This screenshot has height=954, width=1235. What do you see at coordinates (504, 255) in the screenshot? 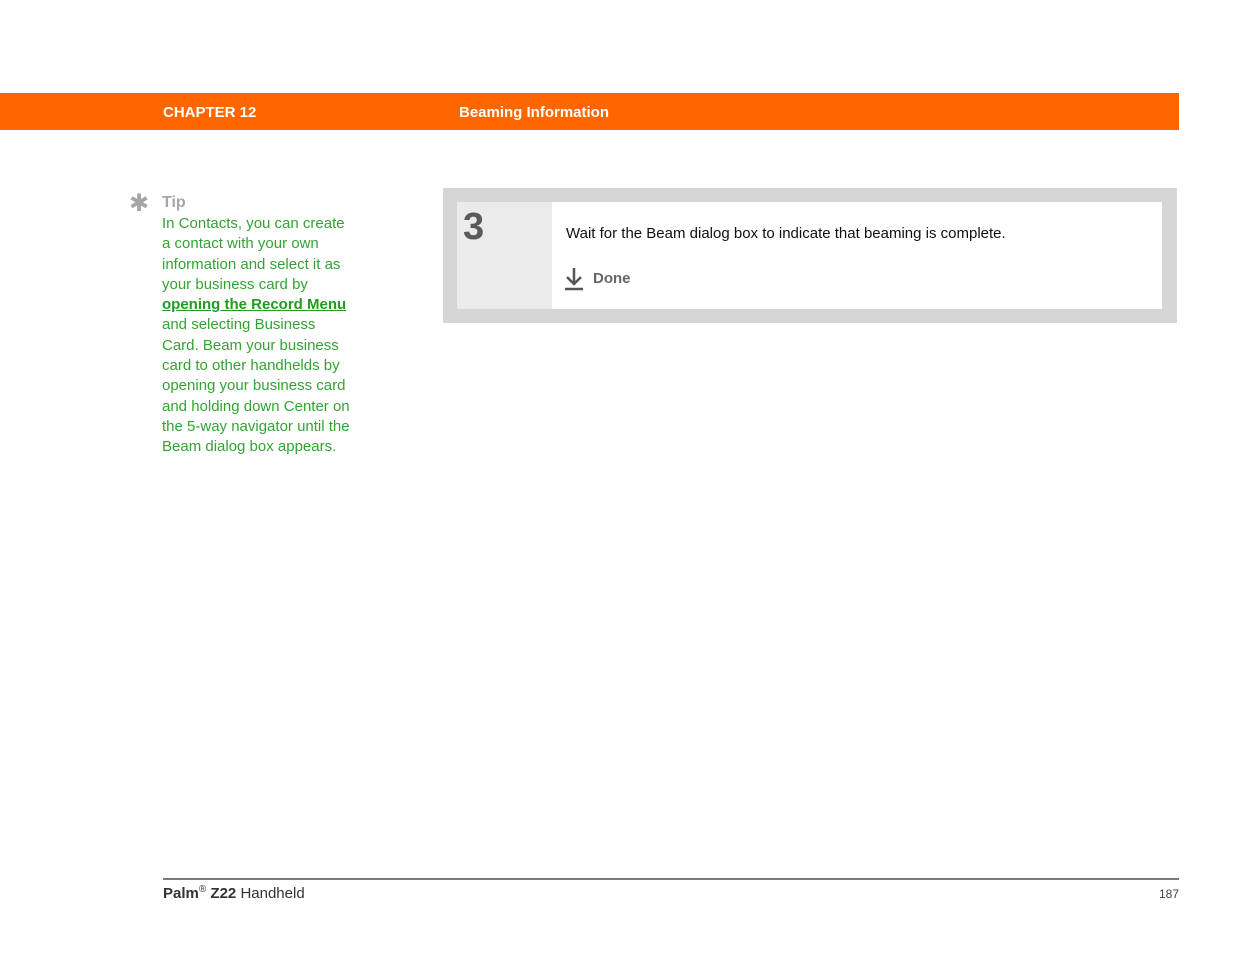
I see `step-number-cell: 3` at bounding box center [504, 255].